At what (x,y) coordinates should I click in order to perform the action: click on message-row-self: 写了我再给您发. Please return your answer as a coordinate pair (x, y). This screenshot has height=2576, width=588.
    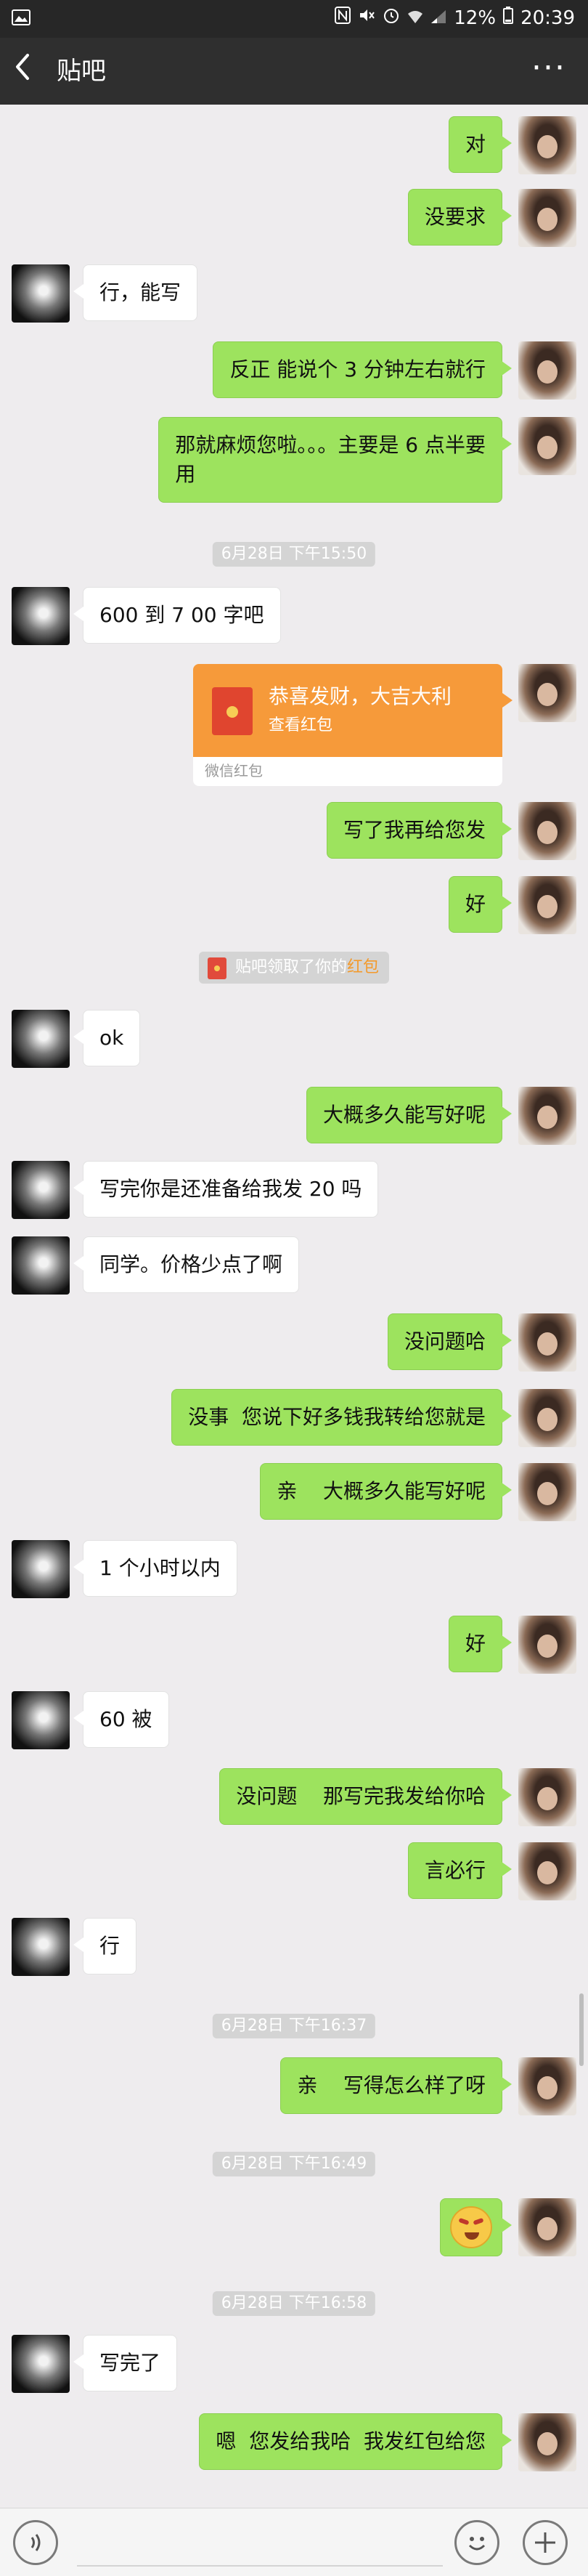
    Looking at the image, I should click on (294, 831).